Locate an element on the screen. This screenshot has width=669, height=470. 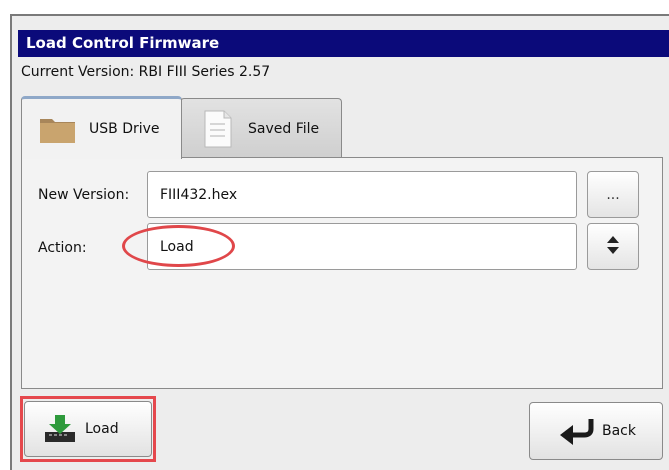
back-arrow-icon is located at coordinates (576, 431).